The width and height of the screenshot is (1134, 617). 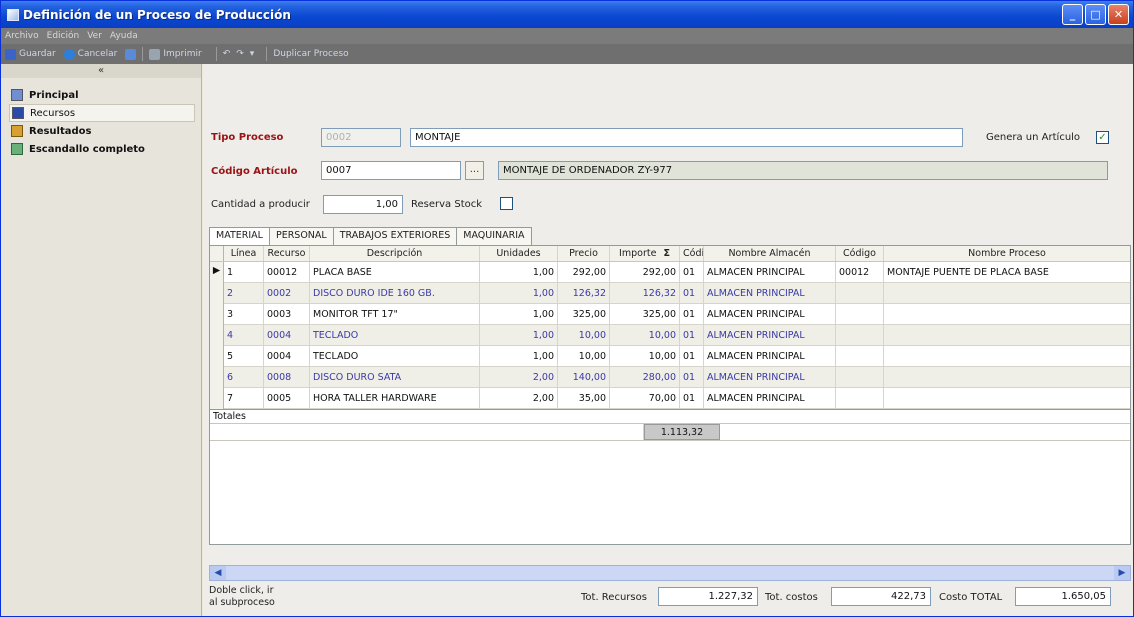 What do you see at coordinates (244, 314) in the screenshot?
I see `cell-linea: 3` at bounding box center [244, 314].